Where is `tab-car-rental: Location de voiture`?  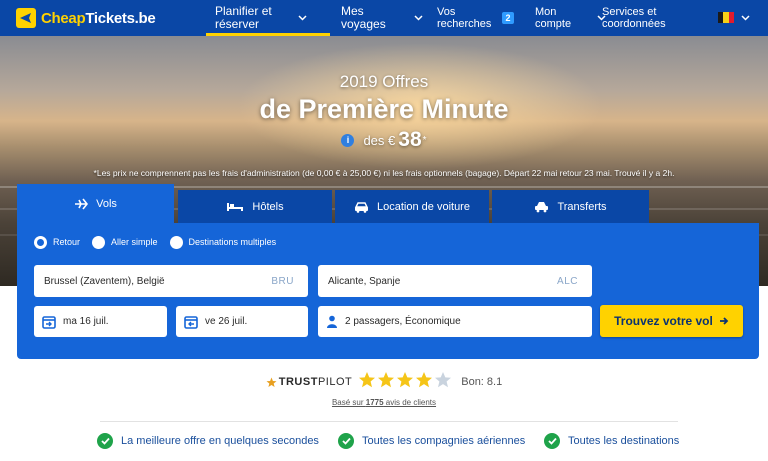
tab-car-rental: Location de voiture is located at coordinates (412, 206).